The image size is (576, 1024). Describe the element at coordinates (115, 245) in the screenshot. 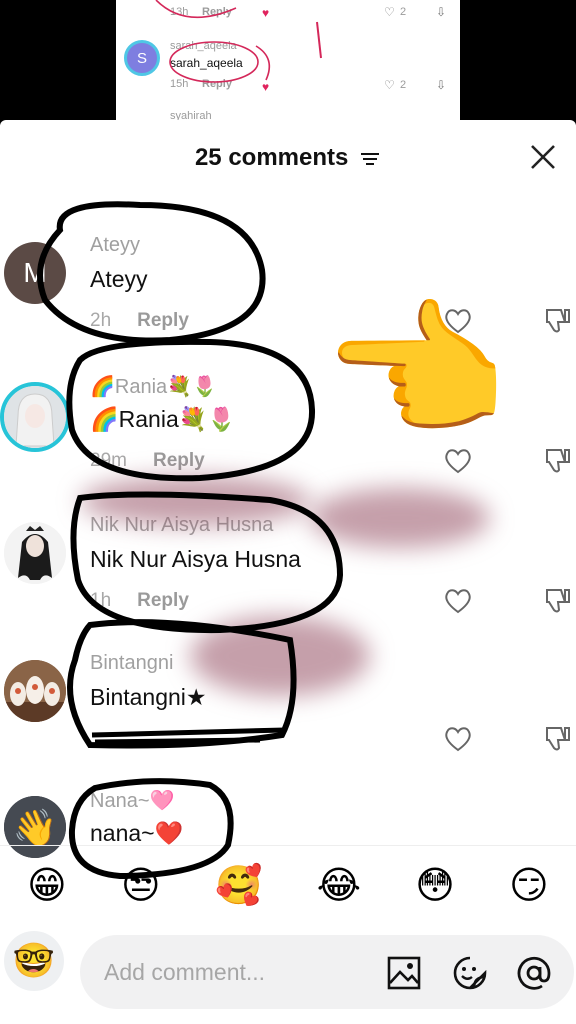

I see `comment-username: Ateyy` at that location.